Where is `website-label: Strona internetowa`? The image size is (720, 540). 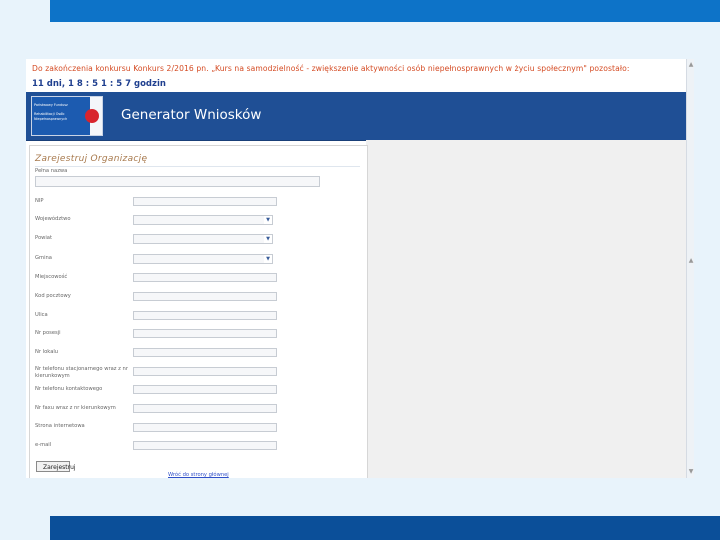 website-label: Strona internetowa is located at coordinates (60, 426).